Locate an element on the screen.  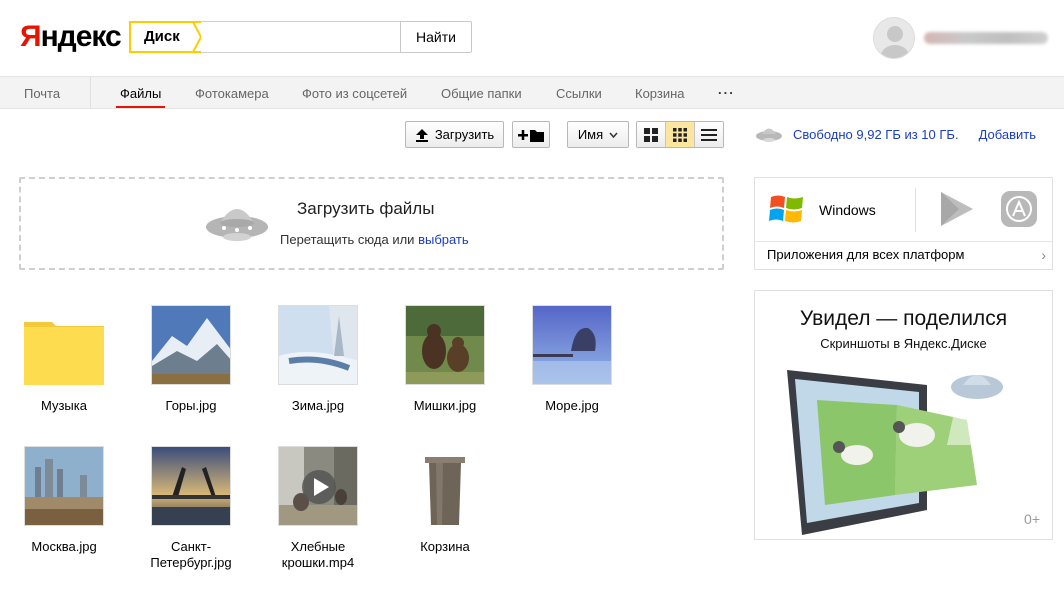
header: Яндекс Диск Найти is located at coordinates (532, 38).